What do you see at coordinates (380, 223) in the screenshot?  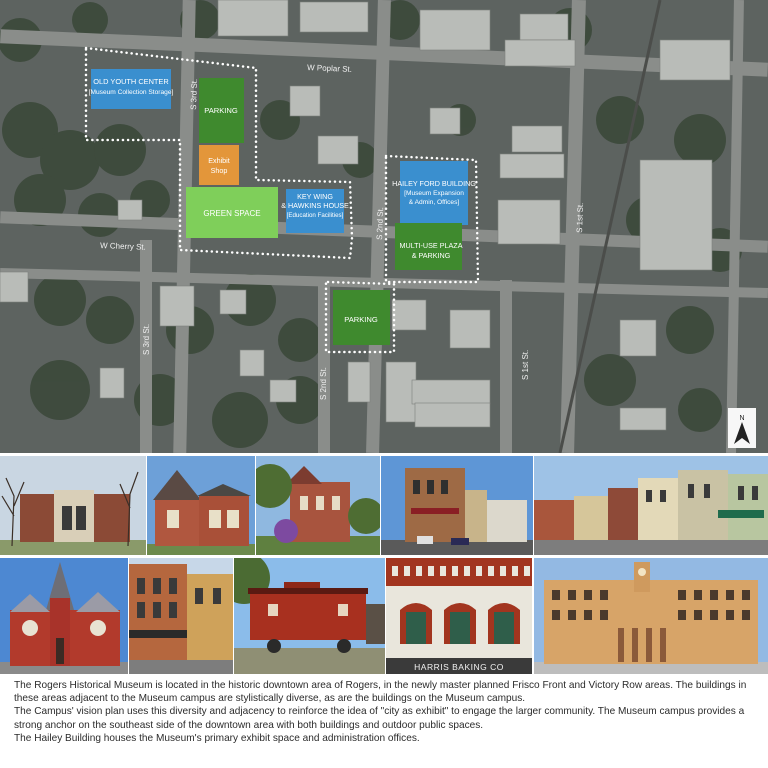 I see `street-label-s-2nd-upper: S 2nd St.` at bounding box center [380, 223].